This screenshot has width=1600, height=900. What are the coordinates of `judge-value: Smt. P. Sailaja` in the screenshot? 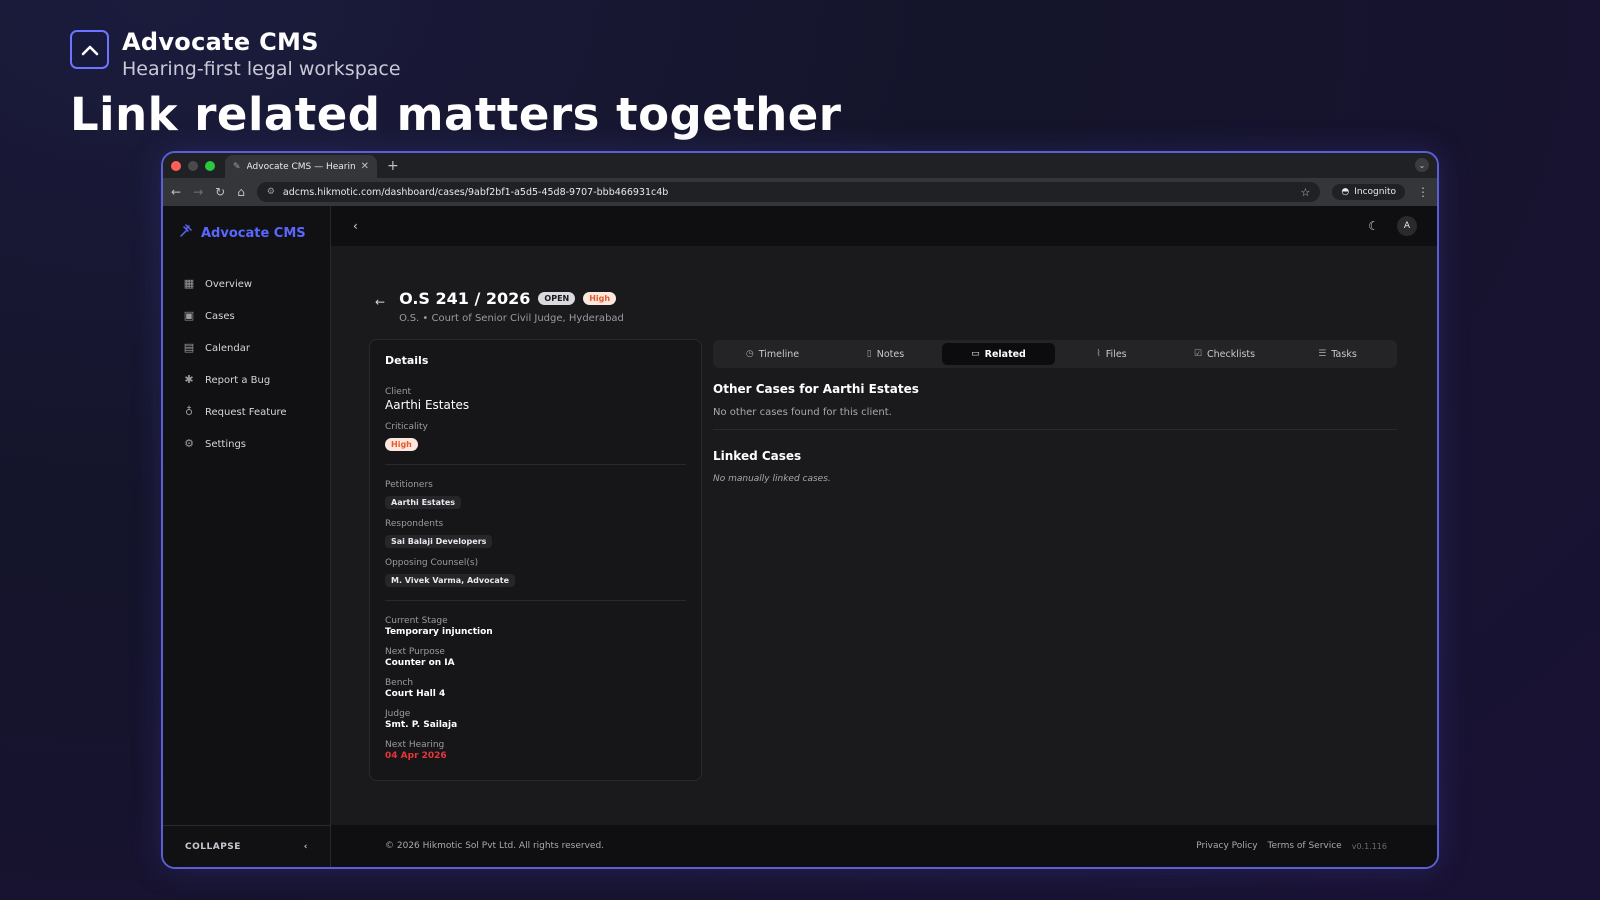 It's located at (421, 725).